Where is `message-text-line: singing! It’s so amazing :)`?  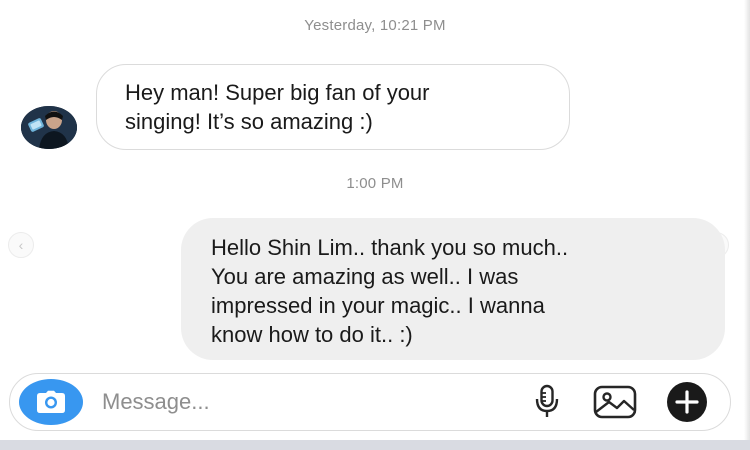 message-text-line: singing! It’s so amazing :) is located at coordinates (249, 121).